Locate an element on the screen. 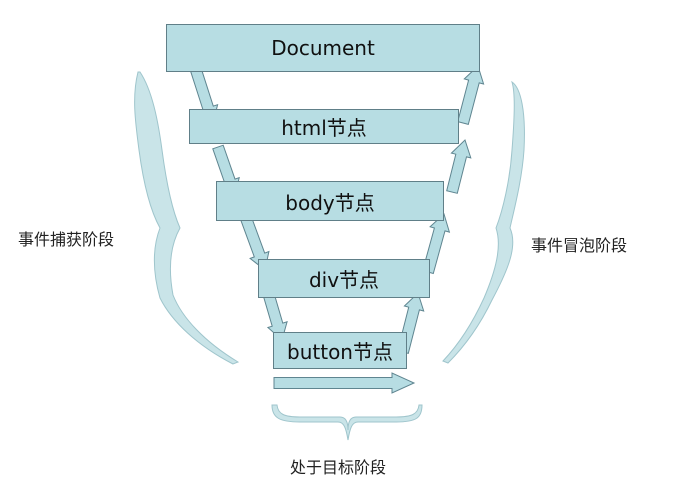 The height and width of the screenshot is (486, 683). body-node-label: body节点 is located at coordinates (330, 202).